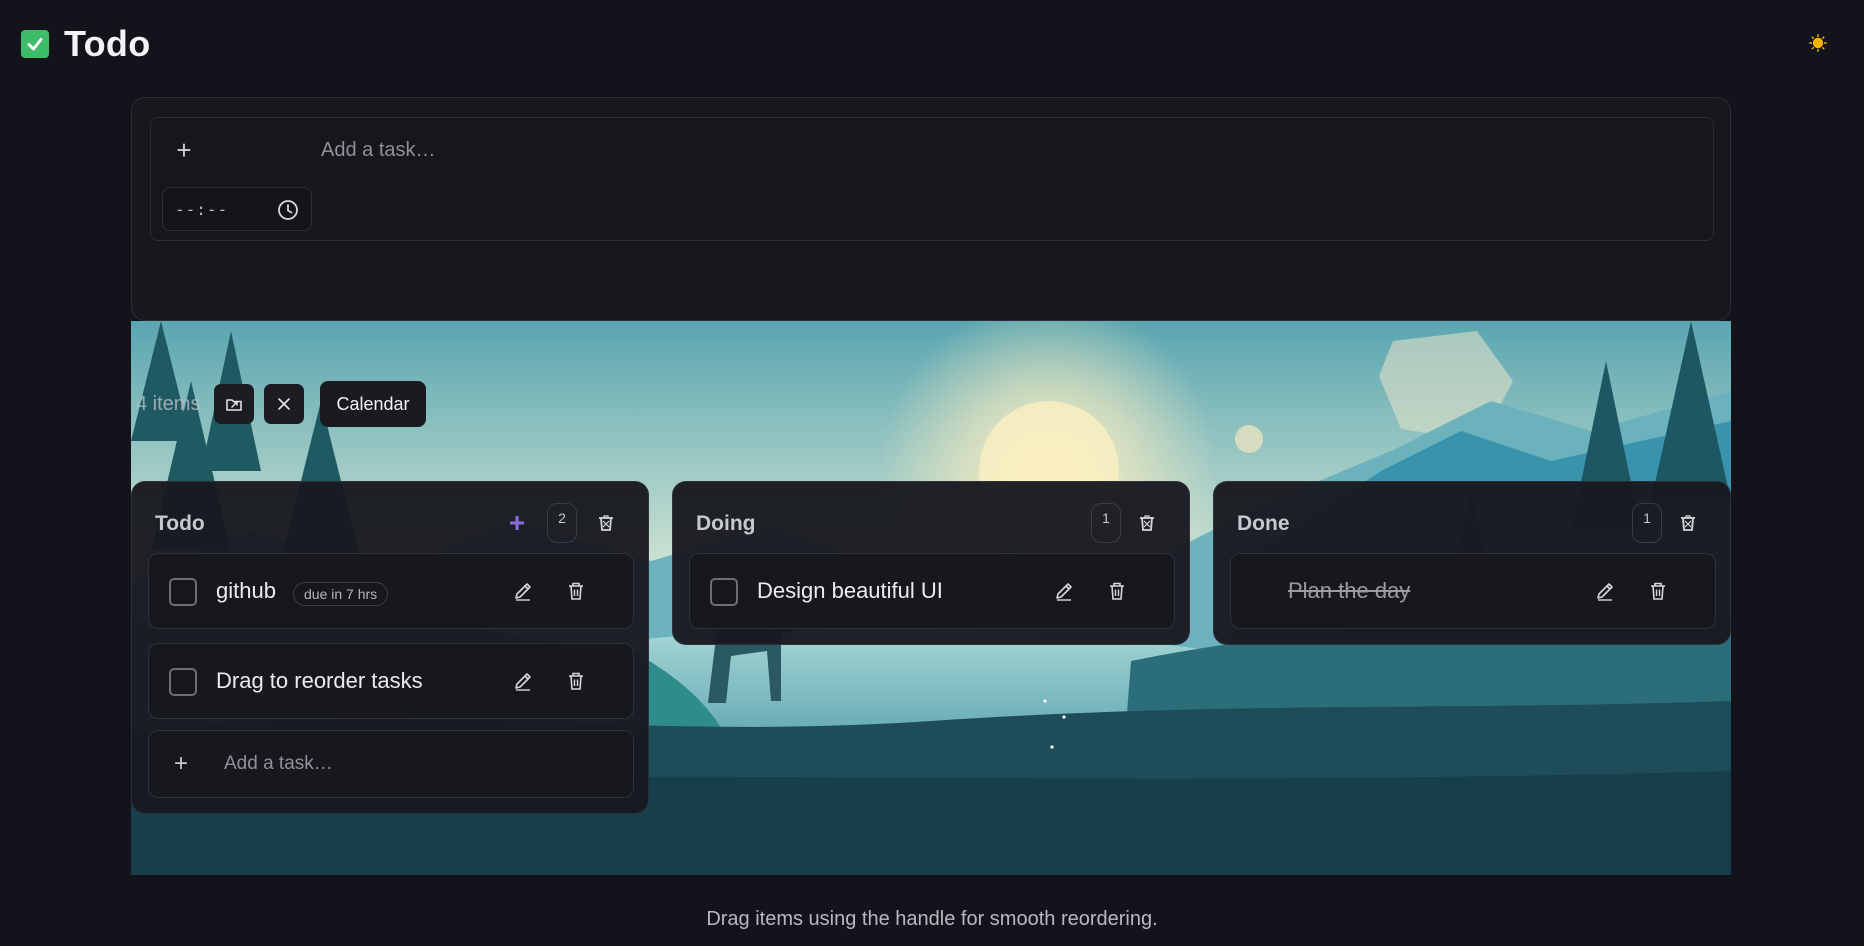 The width and height of the screenshot is (1864, 946). Describe the element at coordinates (1473, 591) in the screenshot. I see `task-card-completed: Plan the day` at that location.